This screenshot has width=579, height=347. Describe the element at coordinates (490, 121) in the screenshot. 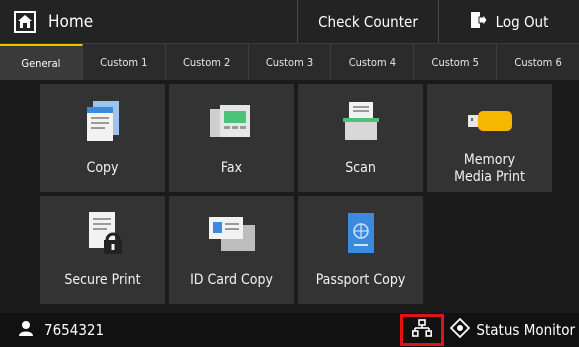

I see `usb-memory-icon` at that location.